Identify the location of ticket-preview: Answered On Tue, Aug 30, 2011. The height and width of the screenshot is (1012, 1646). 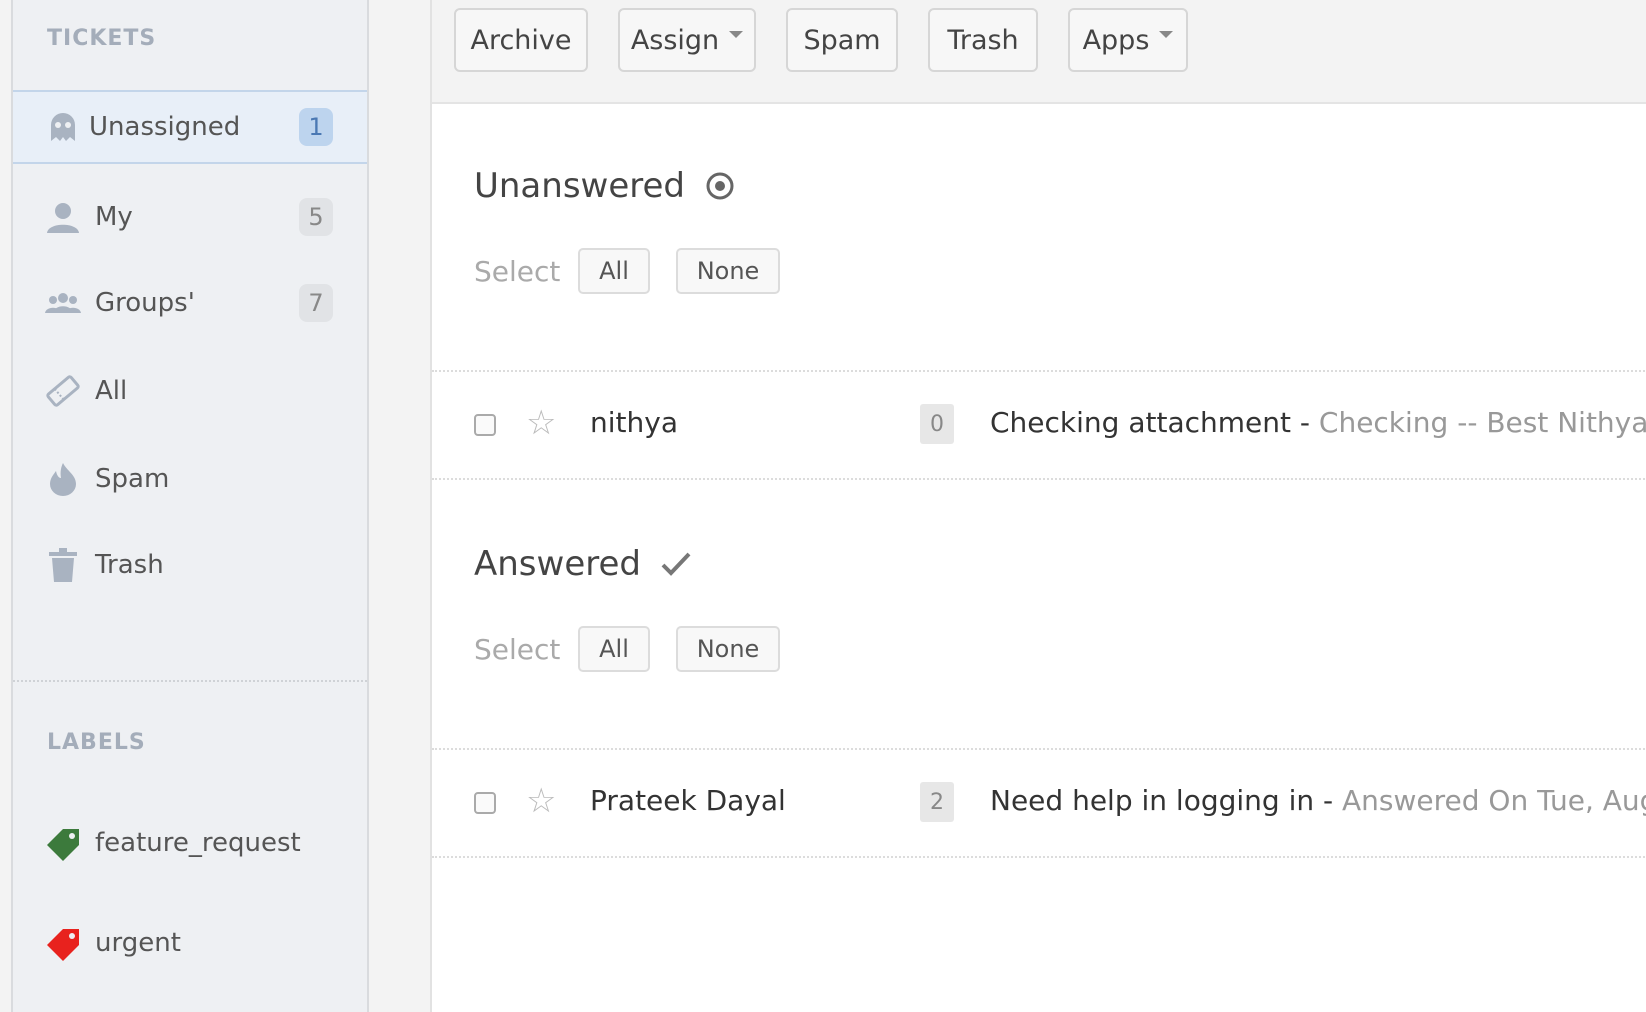
(1494, 800).